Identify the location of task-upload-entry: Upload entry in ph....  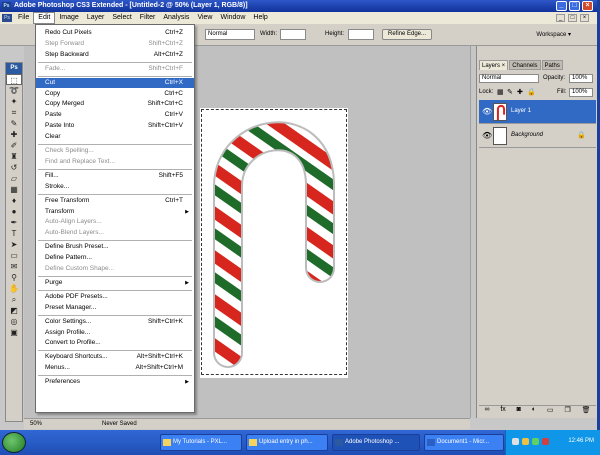
(287, 442).